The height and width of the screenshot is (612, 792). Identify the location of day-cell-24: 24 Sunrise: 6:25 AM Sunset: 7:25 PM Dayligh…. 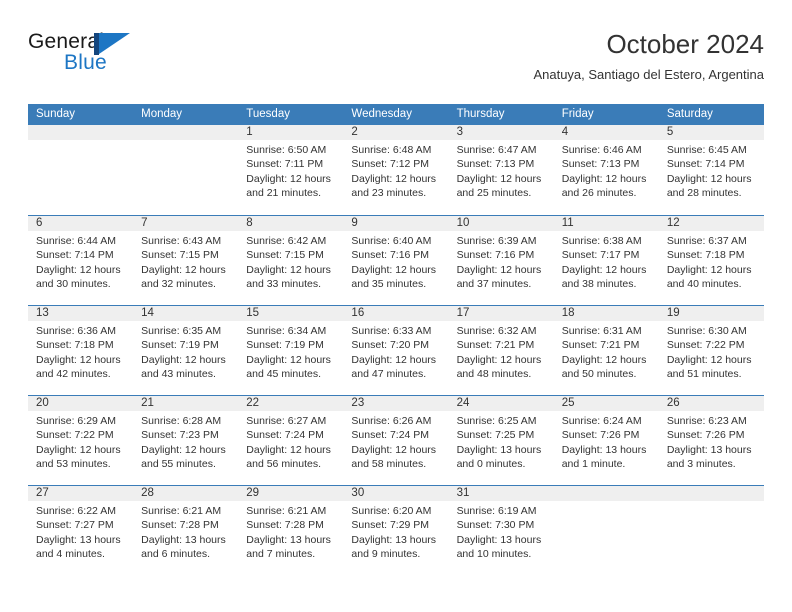
(501, 440).